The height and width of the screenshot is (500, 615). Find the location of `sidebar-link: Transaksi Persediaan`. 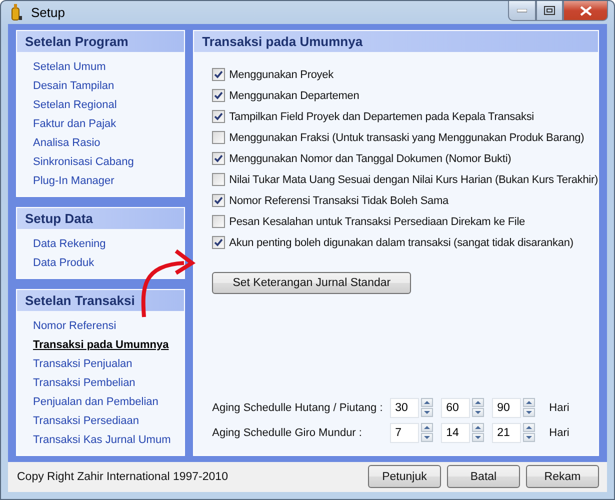

sidebar-link: Transaksi Persediaan is located at coordinates (108, 421).